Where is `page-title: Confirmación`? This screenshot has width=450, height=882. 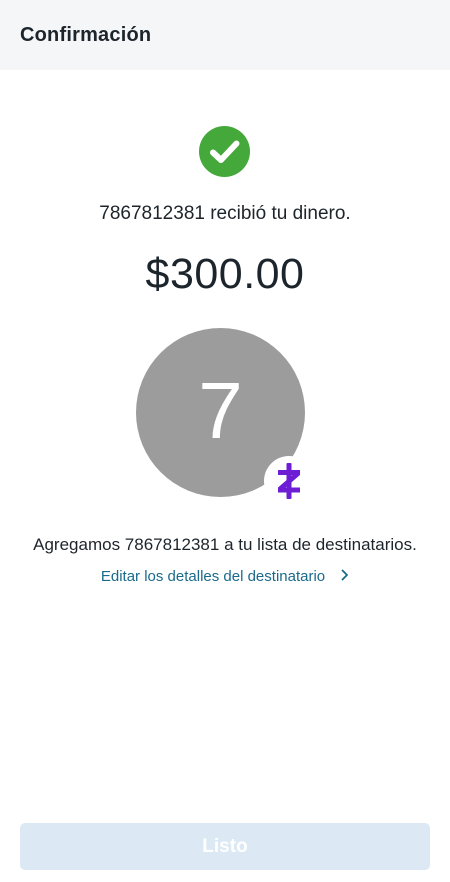 page-title: Confirmación is located at coordinates (86, 34).